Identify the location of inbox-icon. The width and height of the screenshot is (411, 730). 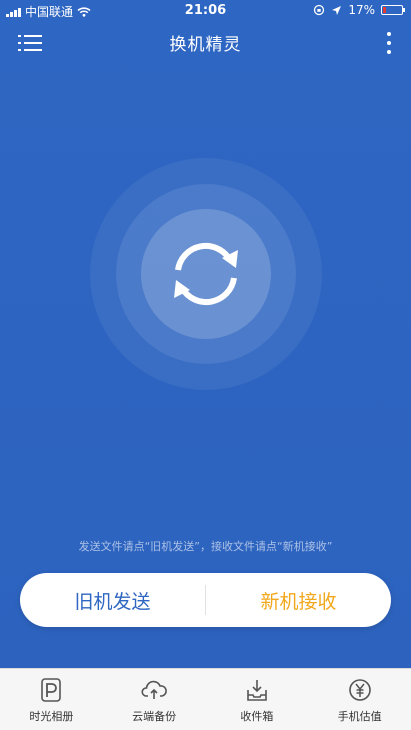
(257, 690).